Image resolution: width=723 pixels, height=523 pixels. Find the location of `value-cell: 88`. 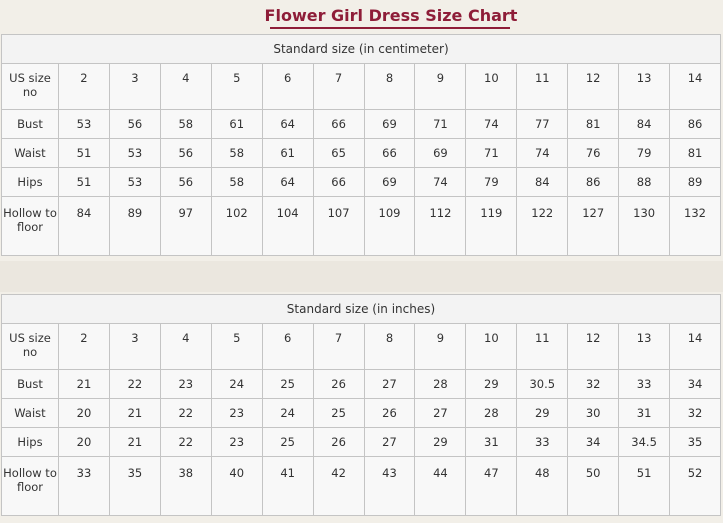

value-cell: 88 is located at coordinates (644, 182).